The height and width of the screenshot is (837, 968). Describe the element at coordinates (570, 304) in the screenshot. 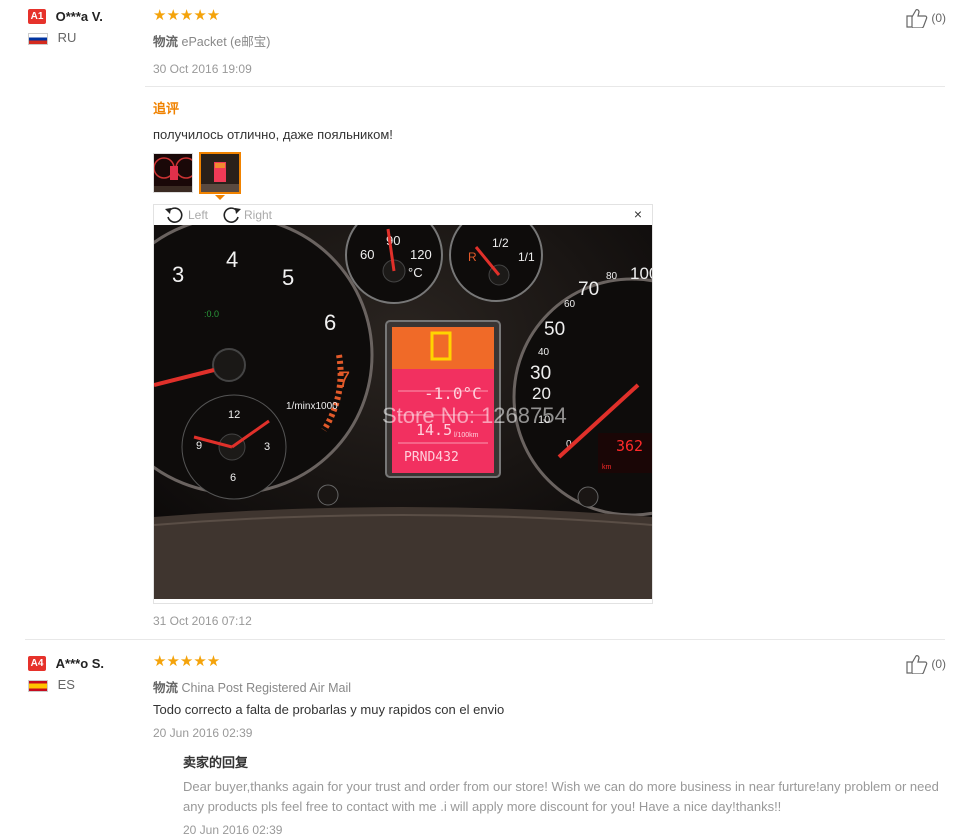

I see `speed-label: 60` at that location.